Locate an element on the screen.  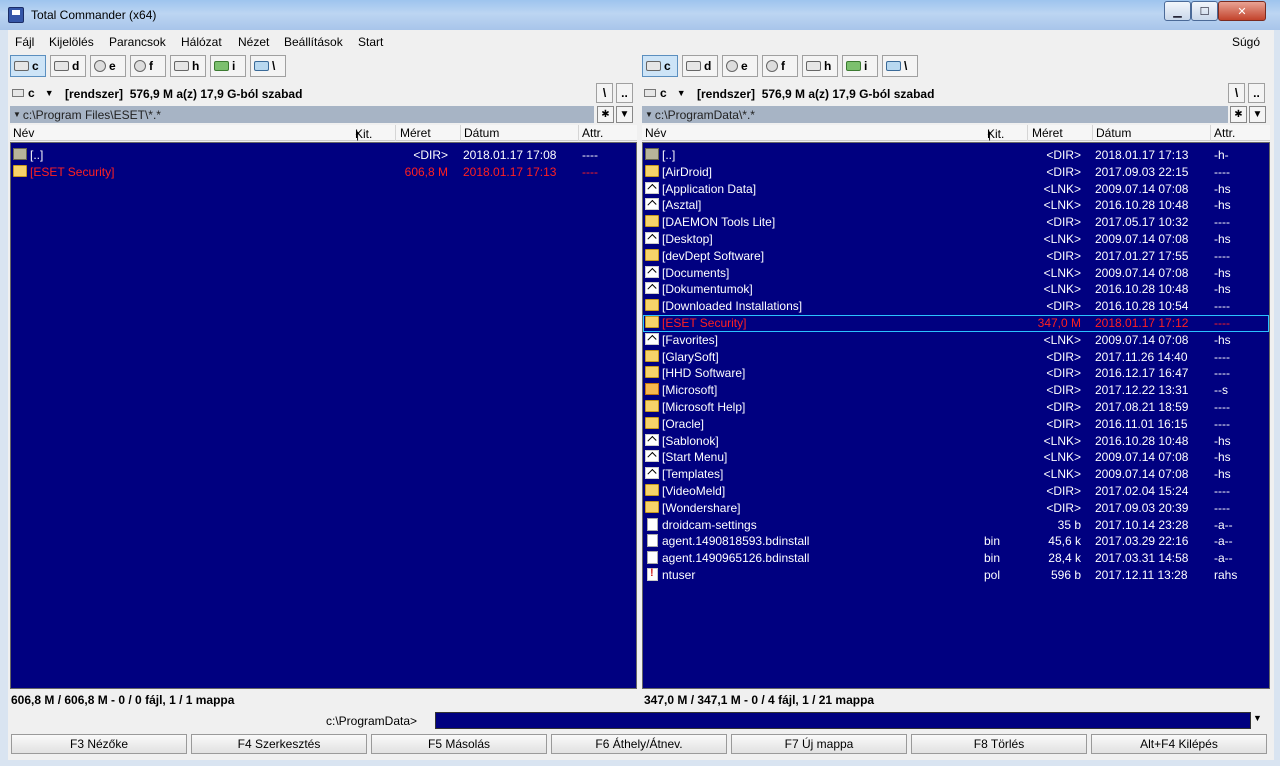
right-up-button: .. is located at coordinates (1256, 93).